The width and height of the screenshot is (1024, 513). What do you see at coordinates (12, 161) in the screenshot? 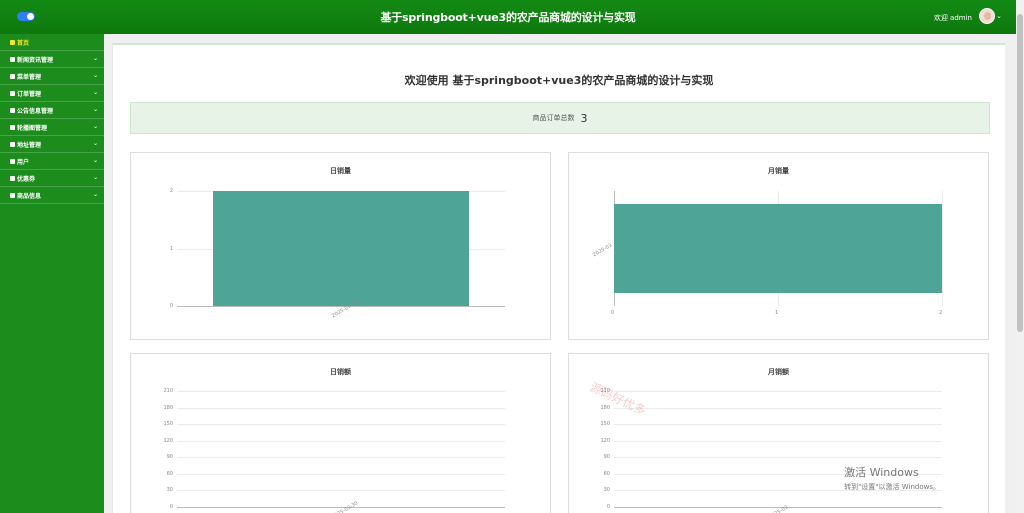
I see `user-icon` at bounding box center [12, 161].